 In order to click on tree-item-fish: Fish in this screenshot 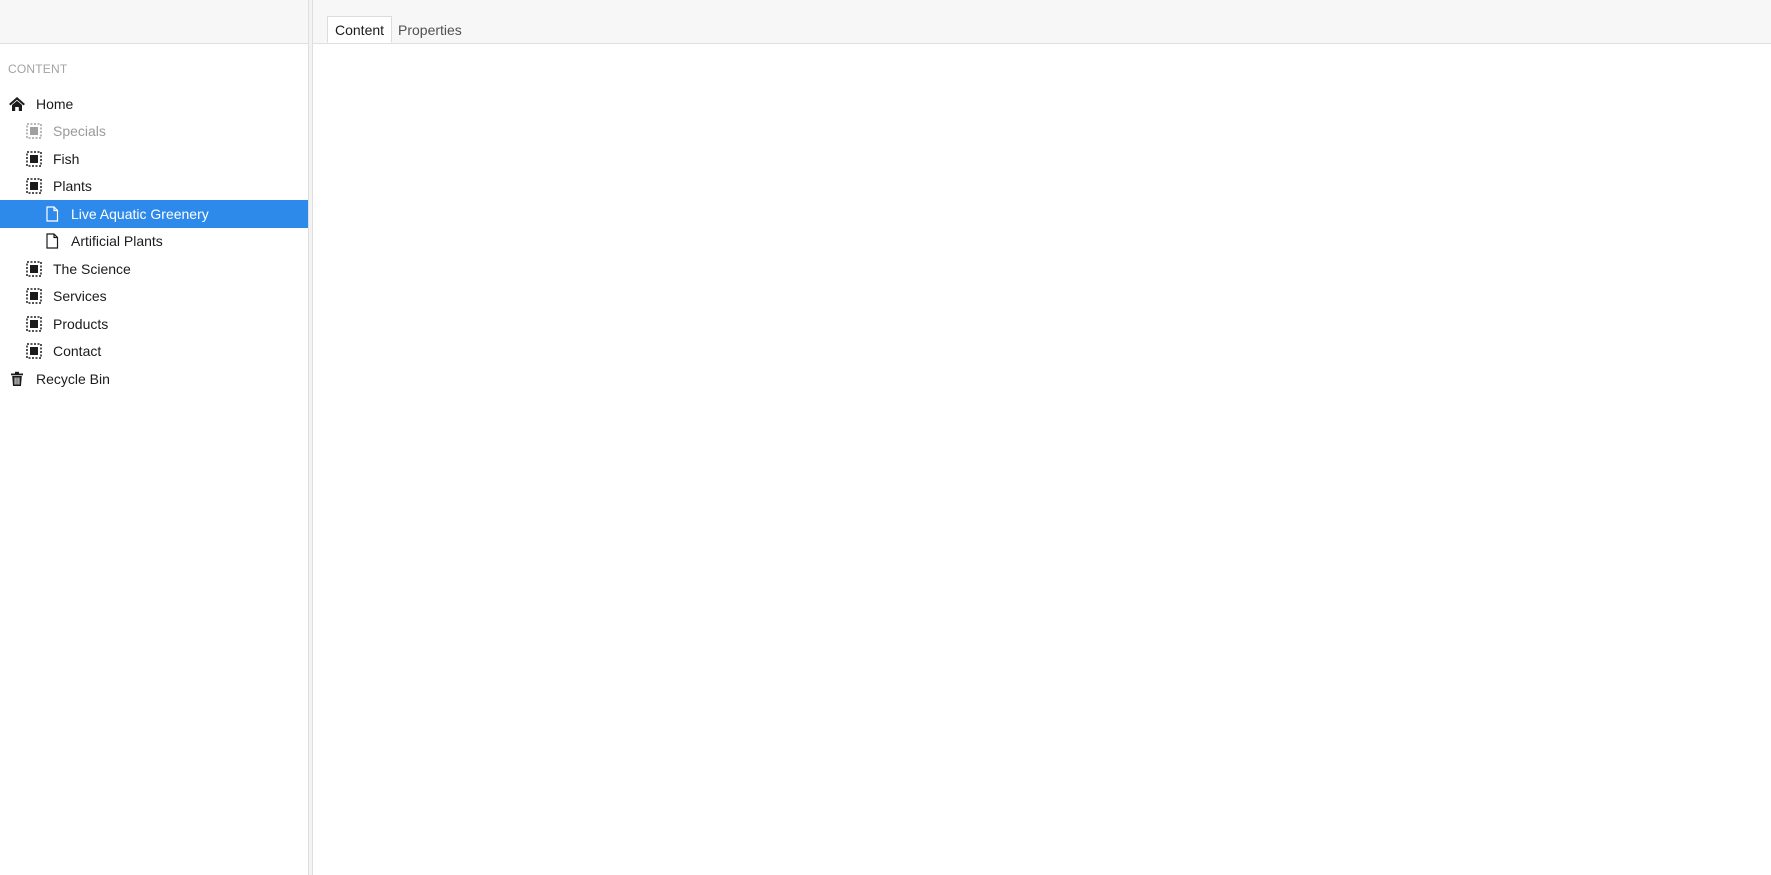, I will do `click(154, 159)`.